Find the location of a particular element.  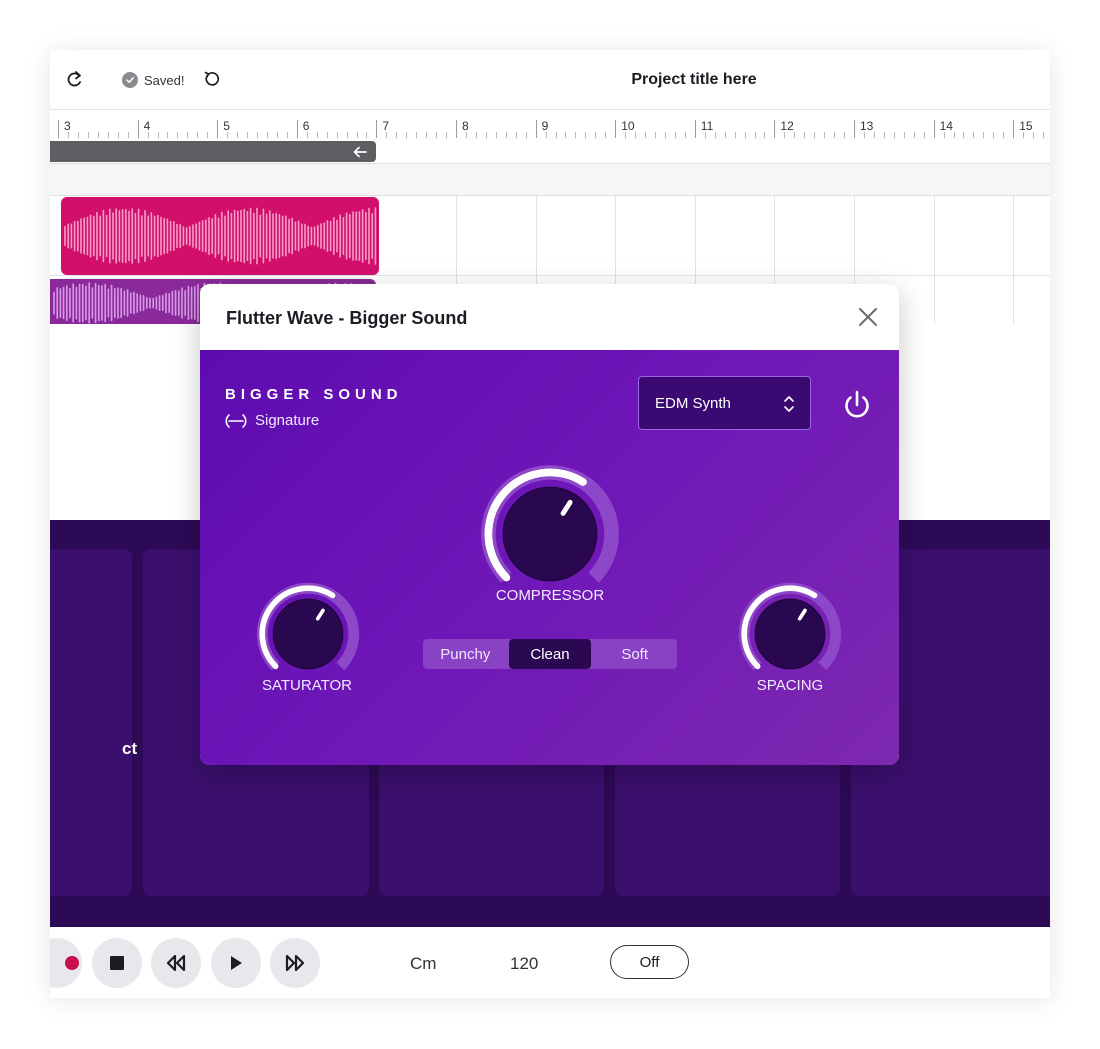

pad-label: ct is located at coordinates (130, 748).